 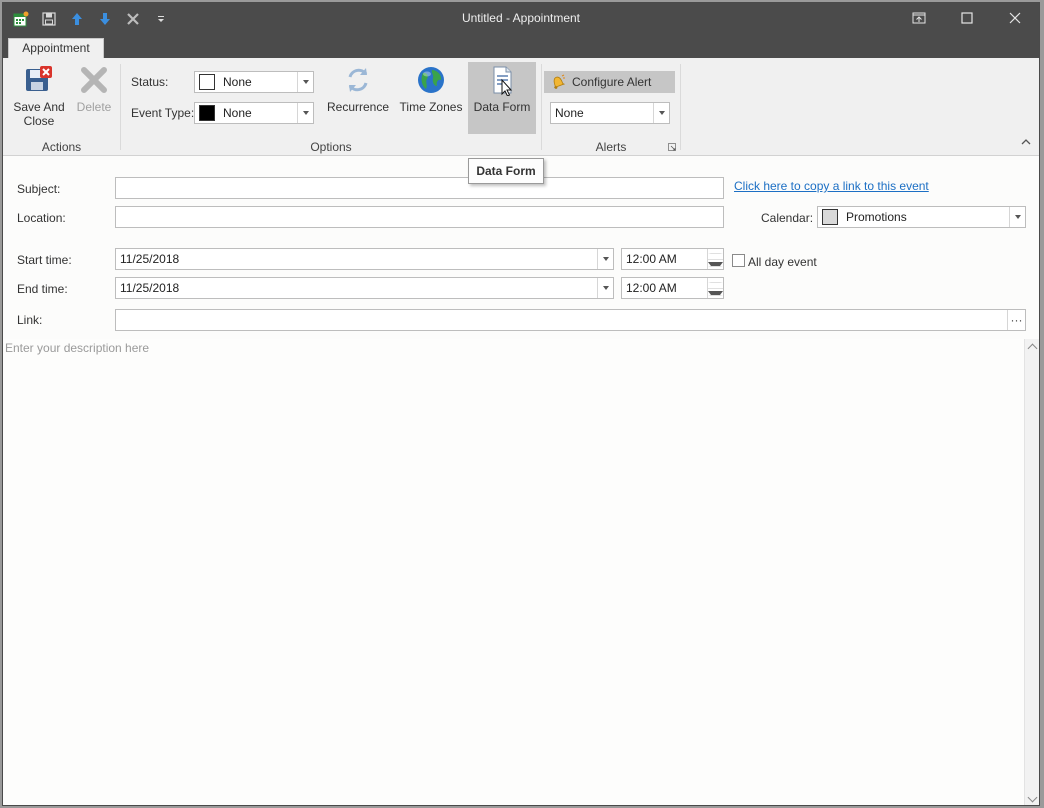 What do you see at coordinates (358, 97) in the screenshot?
I see `recurrence-button: Recurrence` at bounding box center [358, 97].